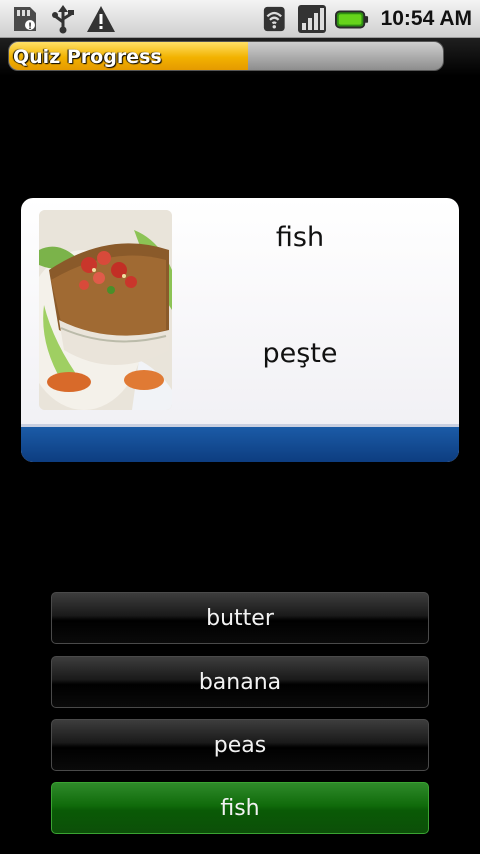 The image size is (480, 854). What do you see at coordinates (240, 808) in the screenshot?
I see `answer-button-fish: fish` at bounding box center [240, 808].